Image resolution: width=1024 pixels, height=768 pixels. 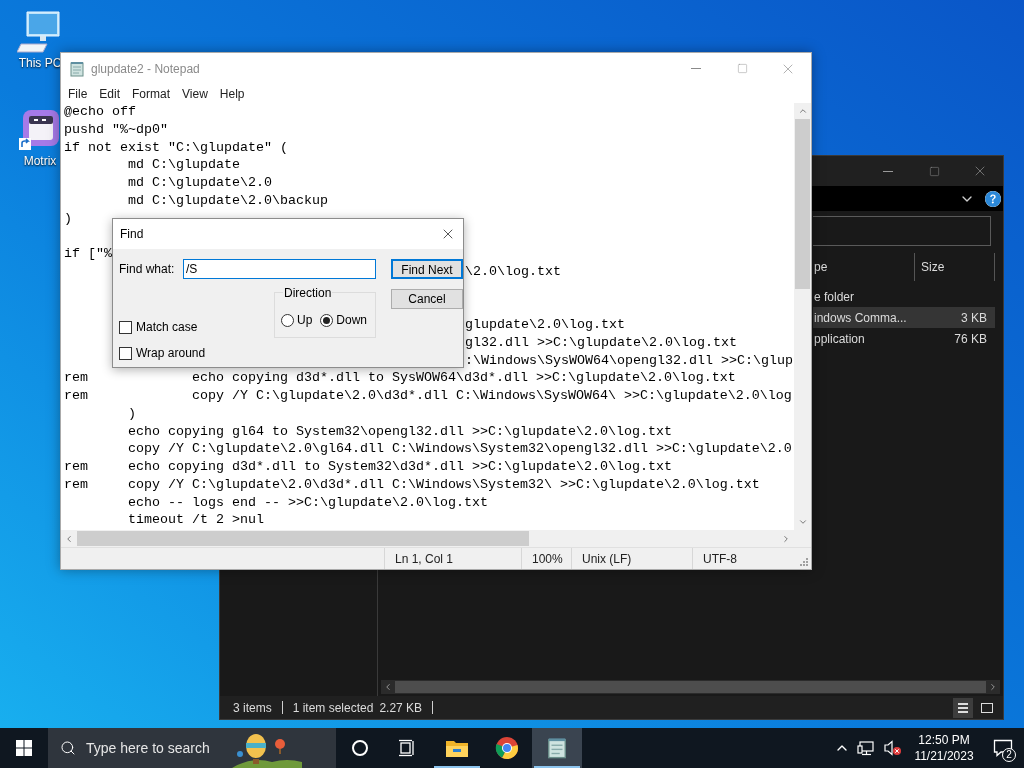 What do you see at coordinates (266, 750) in the screenshot?
I see `hot-air-balloon-drawing` at bounding box center [266, 750].